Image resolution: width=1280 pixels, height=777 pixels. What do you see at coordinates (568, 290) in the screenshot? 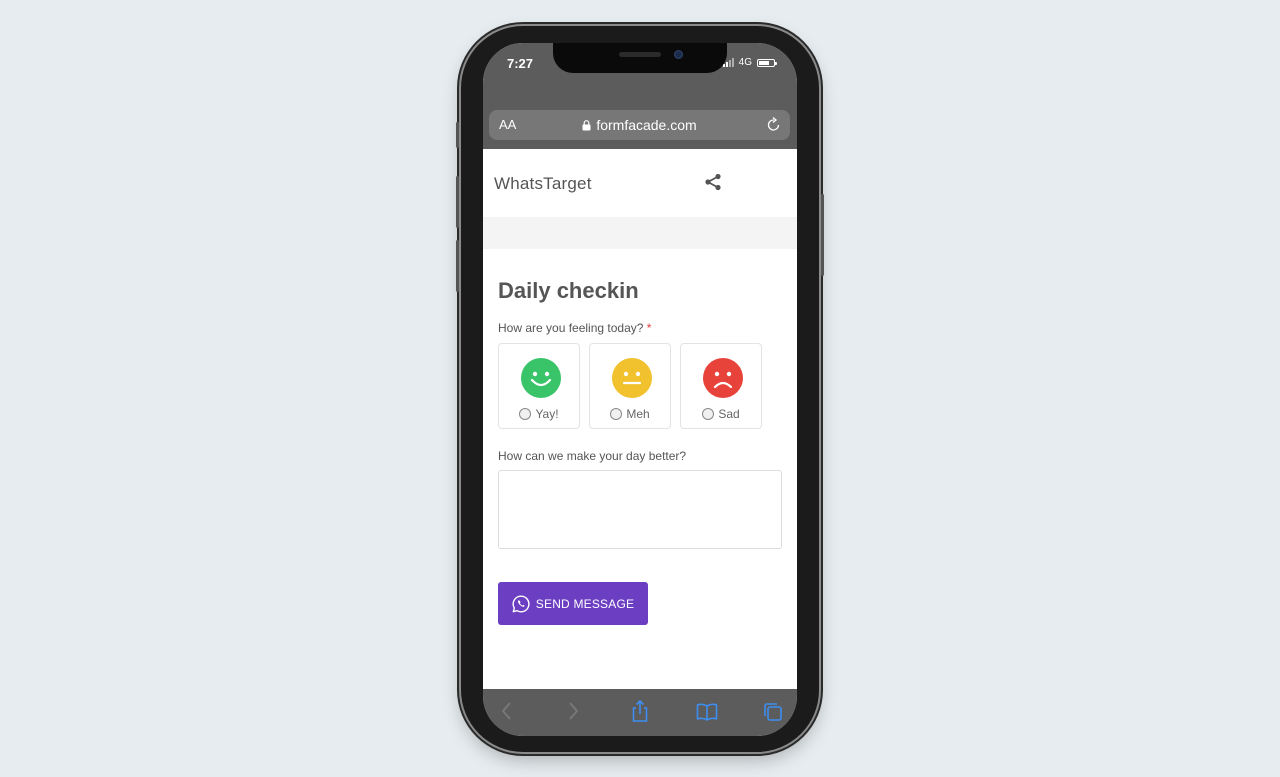
I see `form-title: Daily checkin` at bounding box center [568, 290].